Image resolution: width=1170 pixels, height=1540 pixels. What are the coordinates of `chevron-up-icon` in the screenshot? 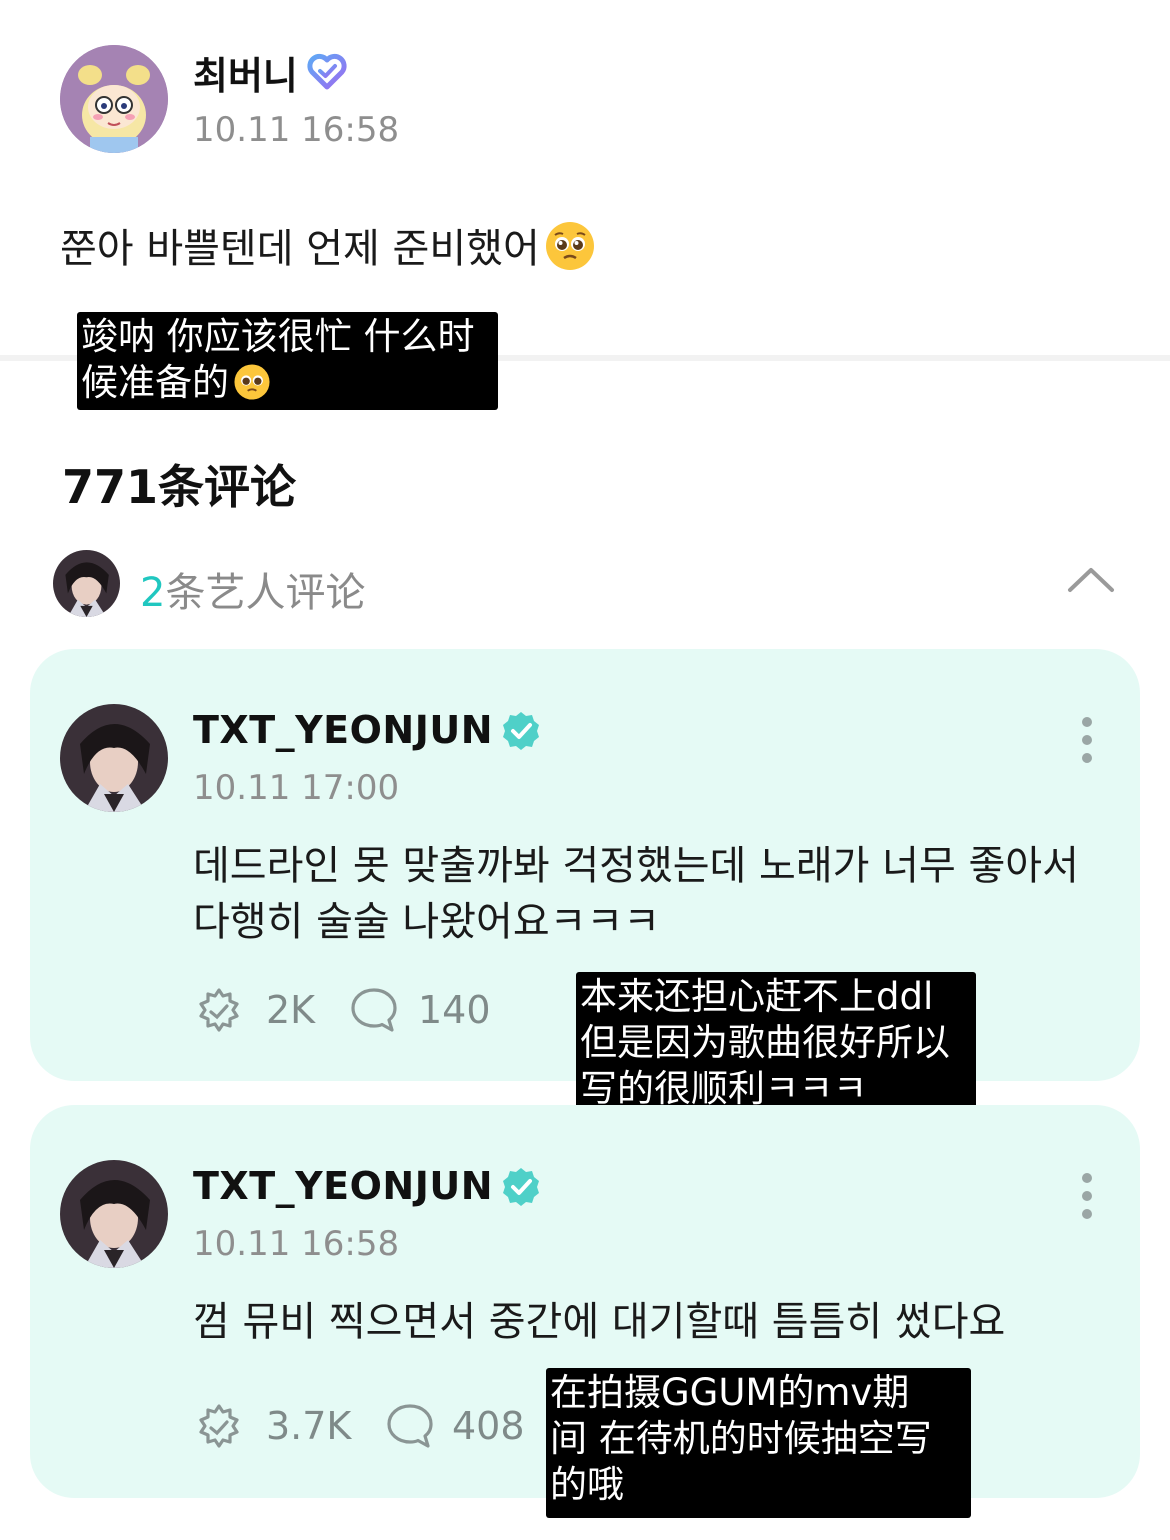 It's located at (1091, 579).